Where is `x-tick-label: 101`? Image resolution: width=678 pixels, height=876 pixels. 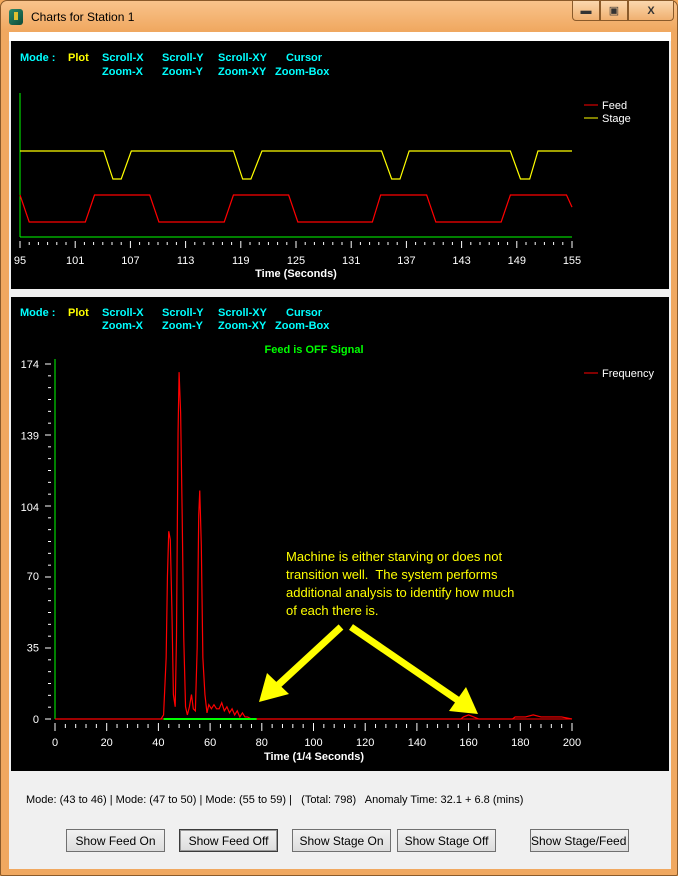 x-tick-label: 101 is located at coordinates (75, 261).